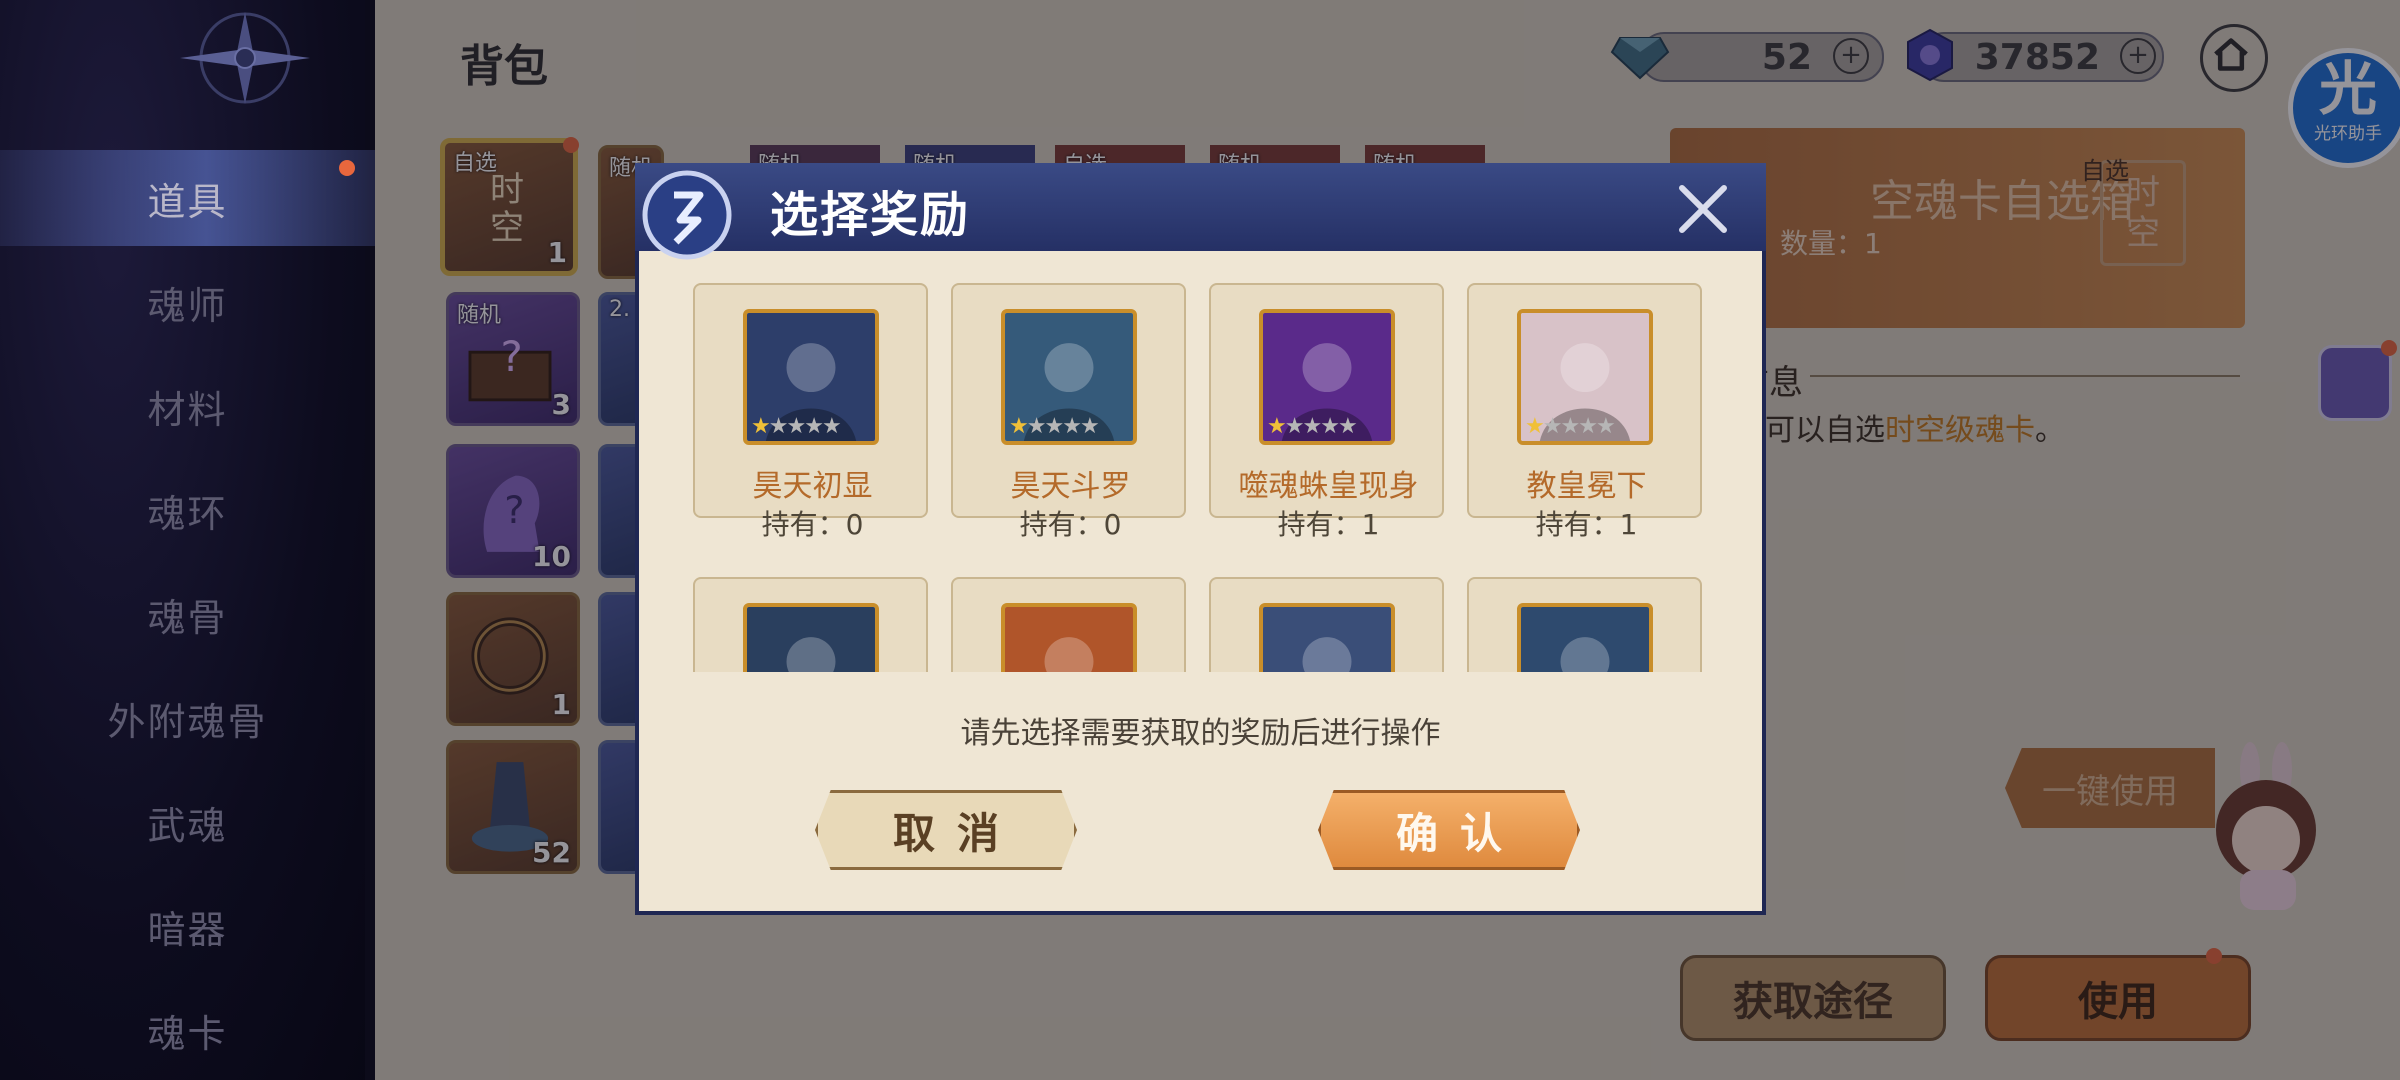 This screenshot has height=1080, width=2400. I want to click on dialog-emblem-icon, so click(687, 215).